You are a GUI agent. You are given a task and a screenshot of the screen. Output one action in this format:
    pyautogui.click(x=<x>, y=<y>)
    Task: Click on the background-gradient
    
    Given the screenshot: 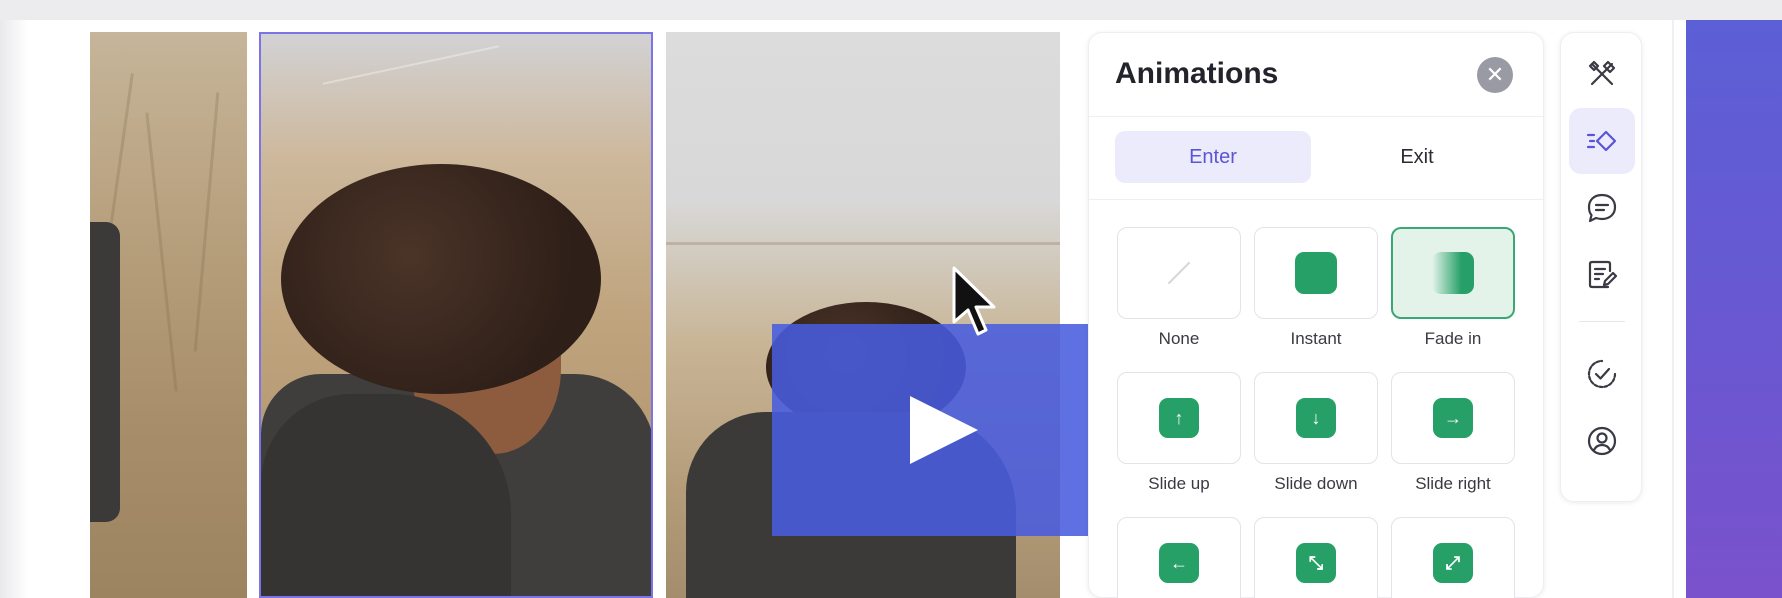 What is the action you would take?
    pyautogui.click(x=1734, y=309)
    